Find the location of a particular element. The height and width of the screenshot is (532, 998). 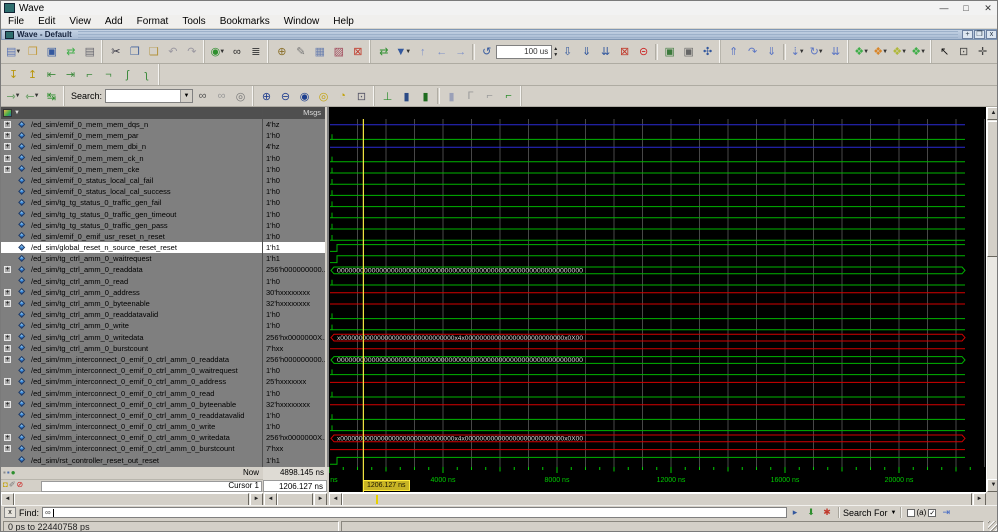

run-length-spinner-arrows: ▲ ▼ is located at coordinates (555, 52).